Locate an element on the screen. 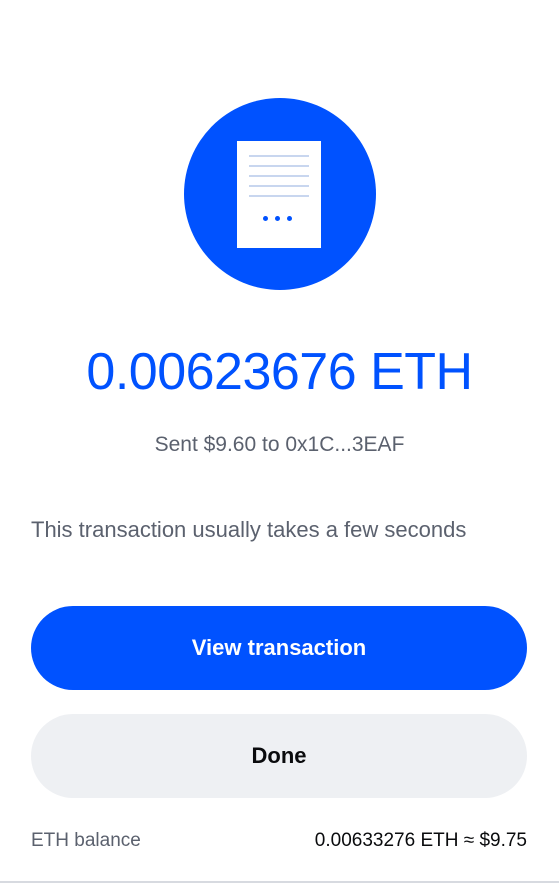 The height and width of the screenshot is (885, 559). done-label: Done is located at coordinates (279, 755).